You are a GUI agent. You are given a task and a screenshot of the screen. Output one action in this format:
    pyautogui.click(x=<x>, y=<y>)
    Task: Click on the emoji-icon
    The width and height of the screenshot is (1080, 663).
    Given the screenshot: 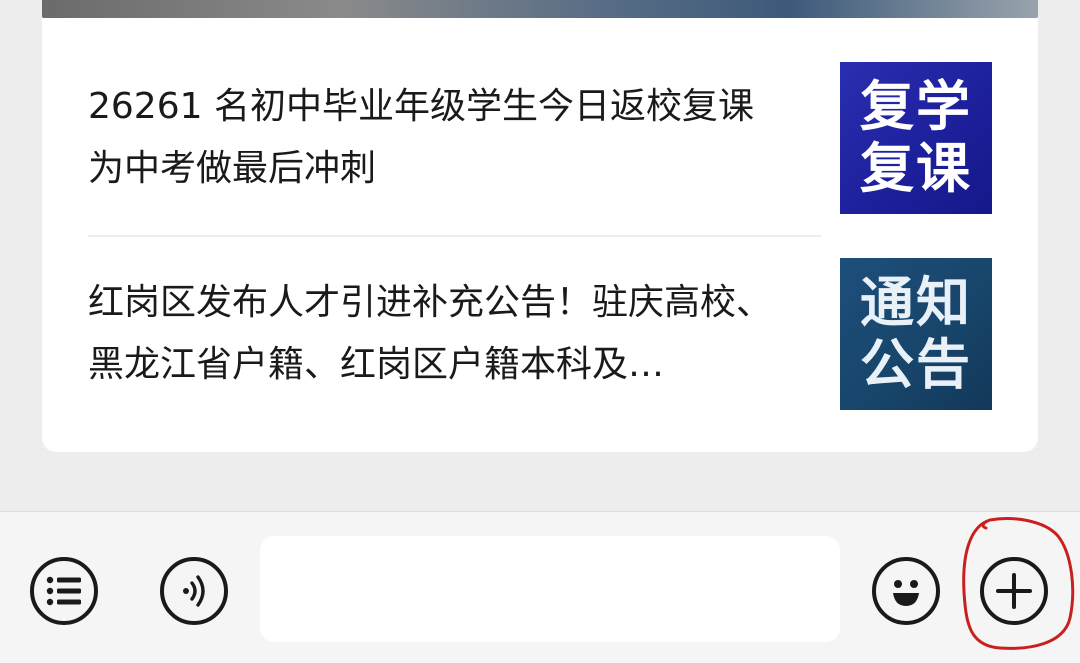 What is the action you would take?
    pyautogui.click(x=906, y=593)
    